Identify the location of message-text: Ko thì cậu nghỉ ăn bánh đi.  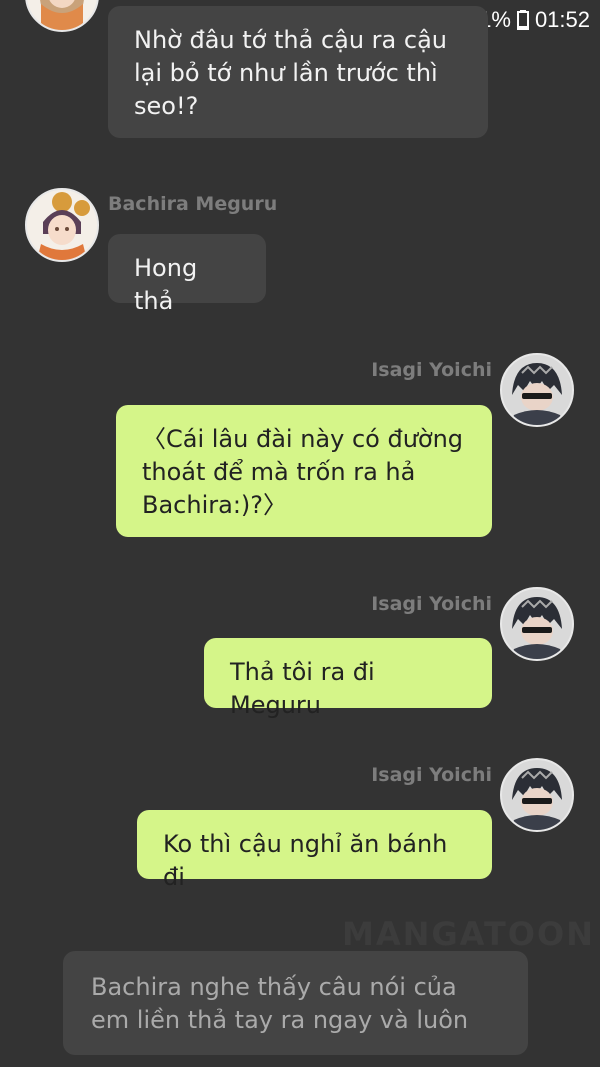
(305, 860).